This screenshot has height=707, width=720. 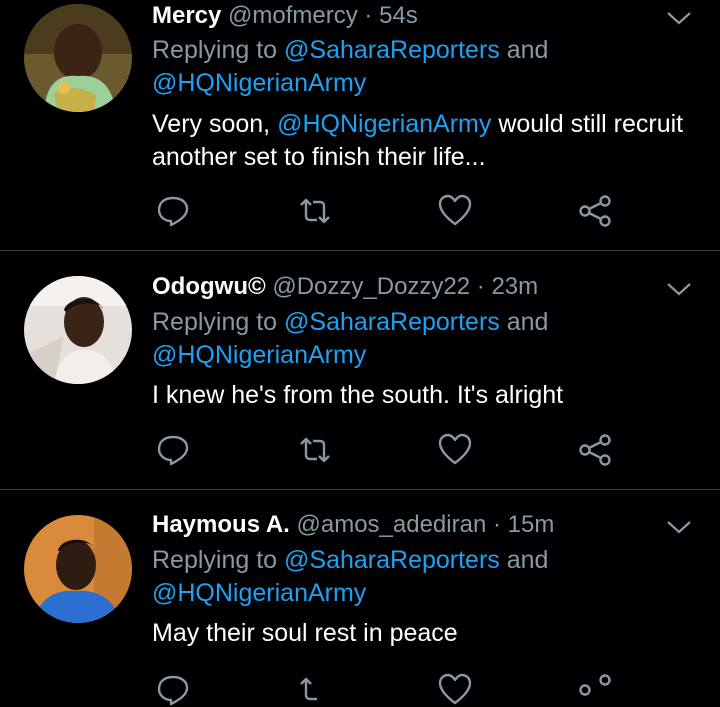 What do you see at coordinates (209, 286) in the screenshot?
I see `display-name: Odogwu©` at bounding box center [209, 286].